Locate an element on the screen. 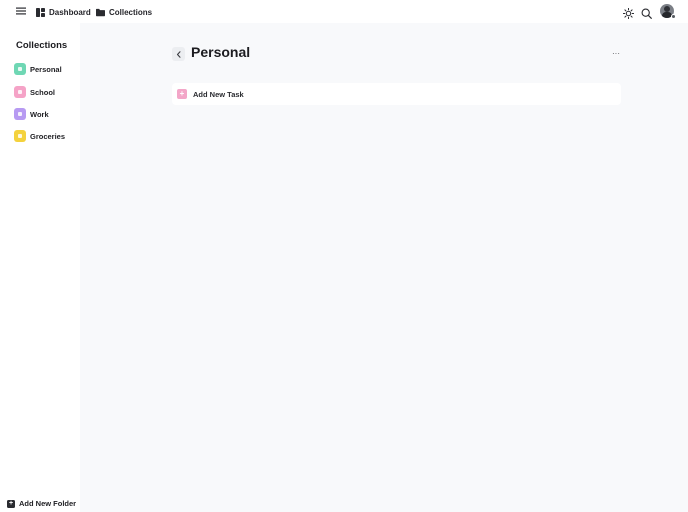 The image size is (688, 512). personal-color-icon is located at coordinates (20, 69).